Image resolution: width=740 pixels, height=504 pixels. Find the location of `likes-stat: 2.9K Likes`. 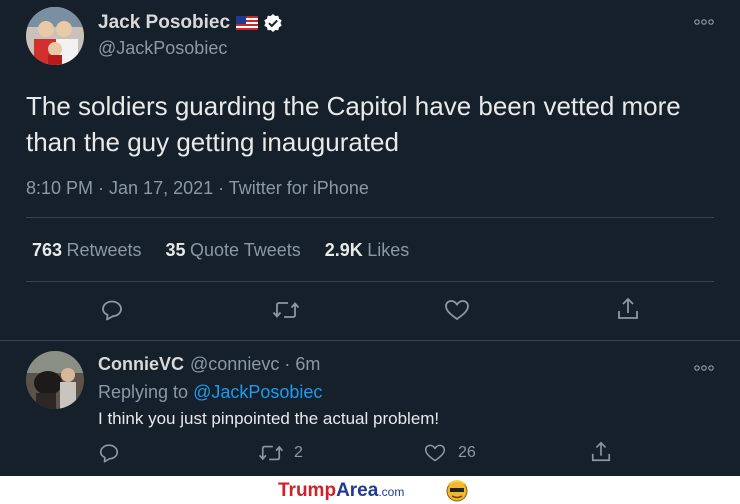

likes-stat: 2.9K Likes is located at coordinates (367, 250).